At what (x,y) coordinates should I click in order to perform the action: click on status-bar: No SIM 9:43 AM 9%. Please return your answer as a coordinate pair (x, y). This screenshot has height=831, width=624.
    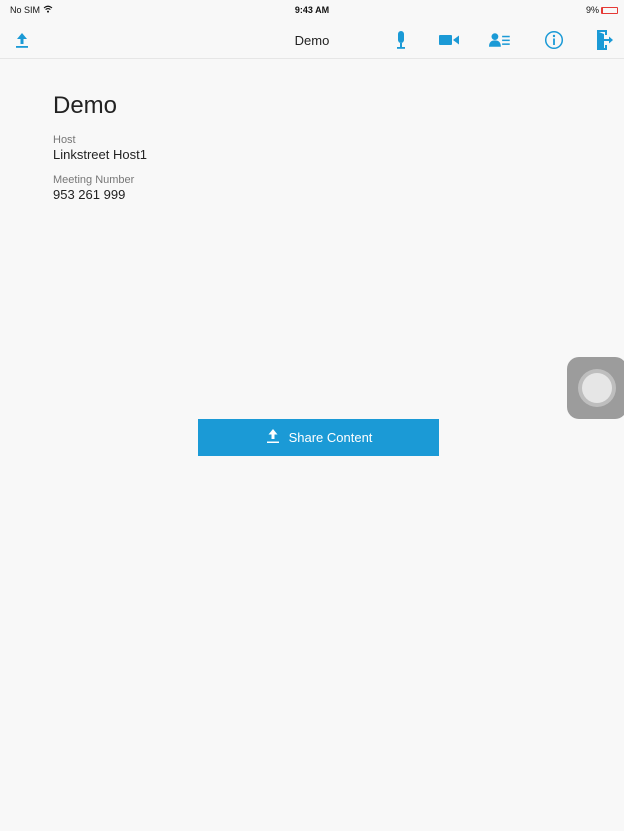
    Looking at the image, I should click on (312, 10).